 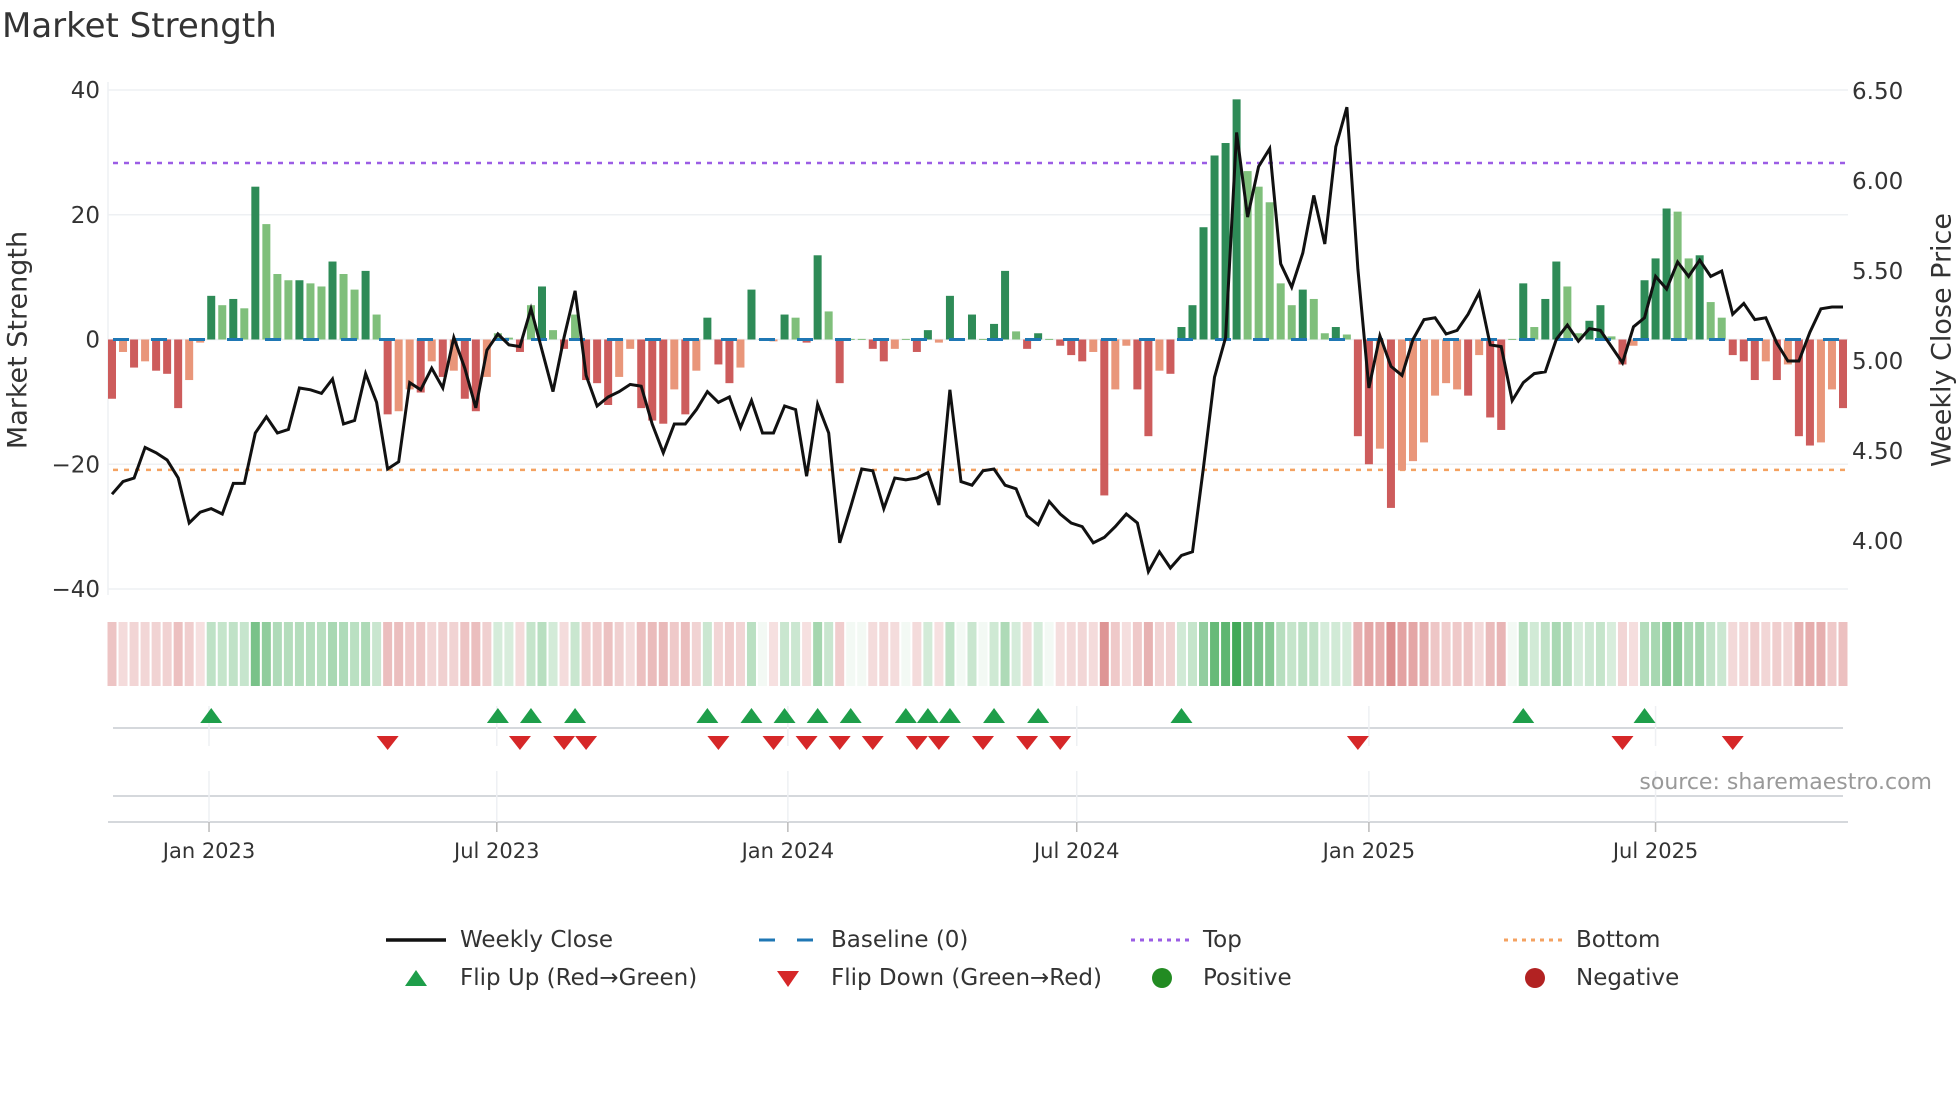 What do you see at coordinates (1877, 542) in the screenshot?
I see `y-tick-label-right: 4.00` at bounding box center [1877, 542].